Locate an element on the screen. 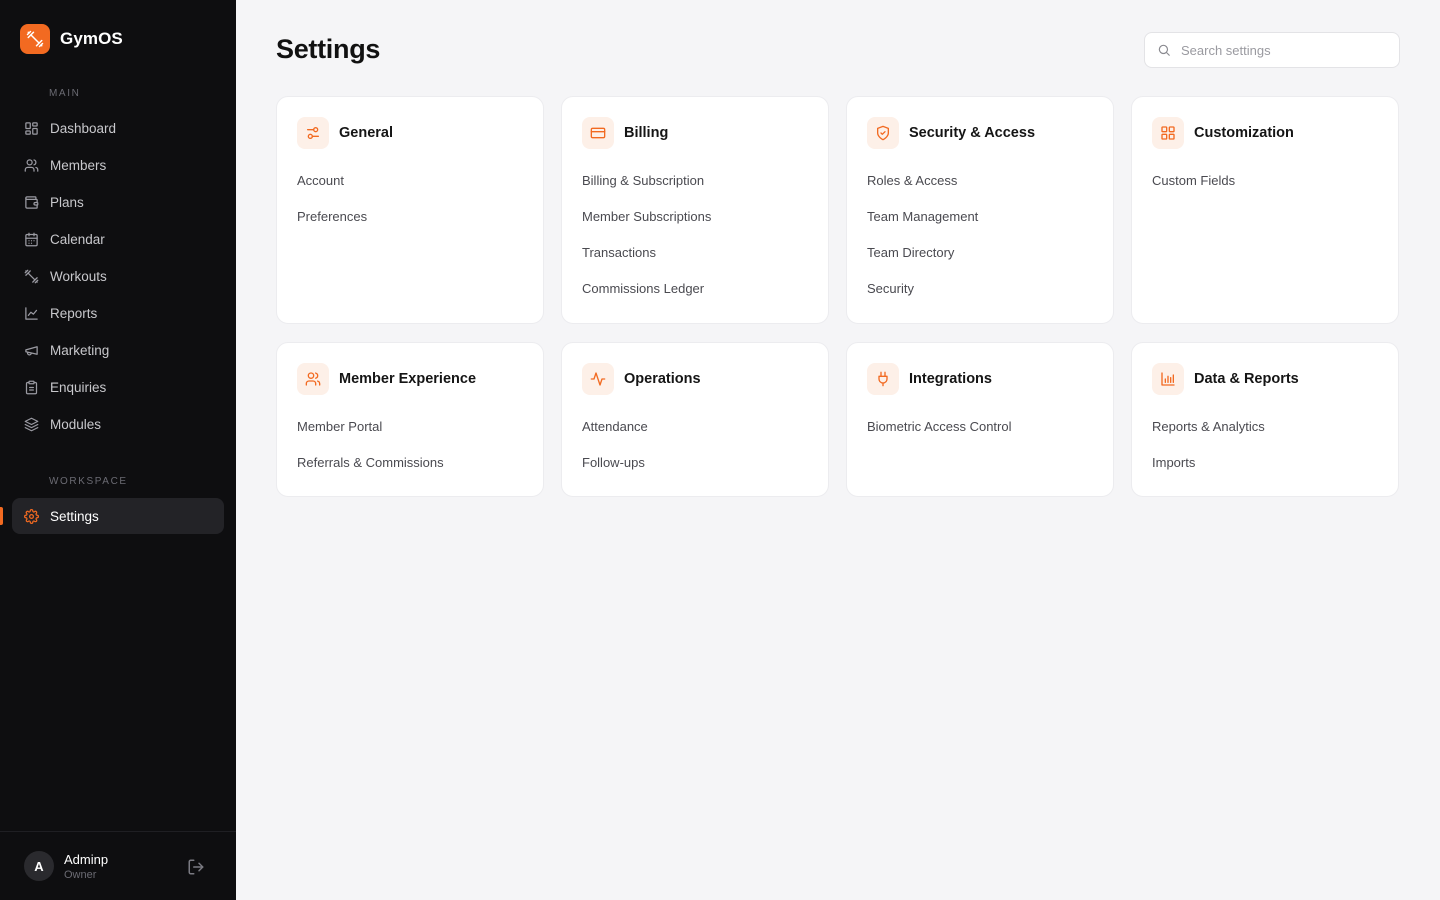  wallet-icon is located at coordinates (32, 202).